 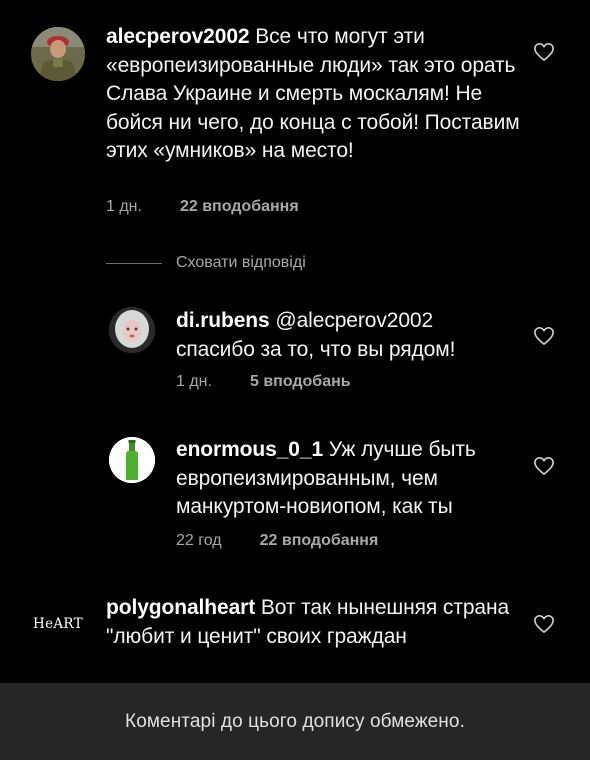 I want to click on avatar-enormous, so click(x=132, y=460).